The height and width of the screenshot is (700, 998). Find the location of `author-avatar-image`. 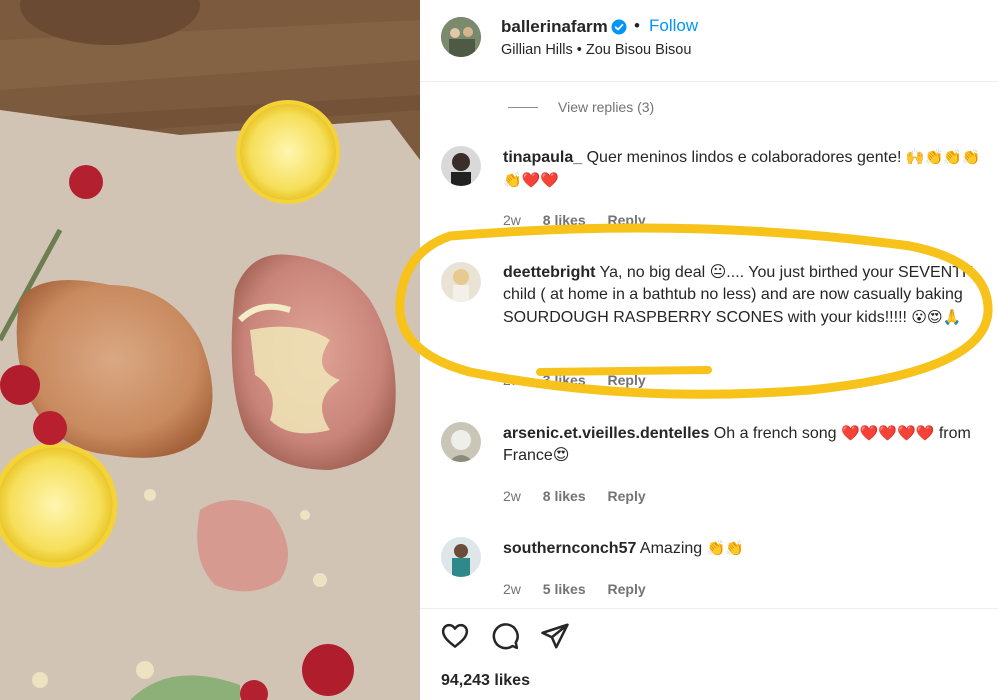

author-avatar-image is located at coordinates (461, 37).